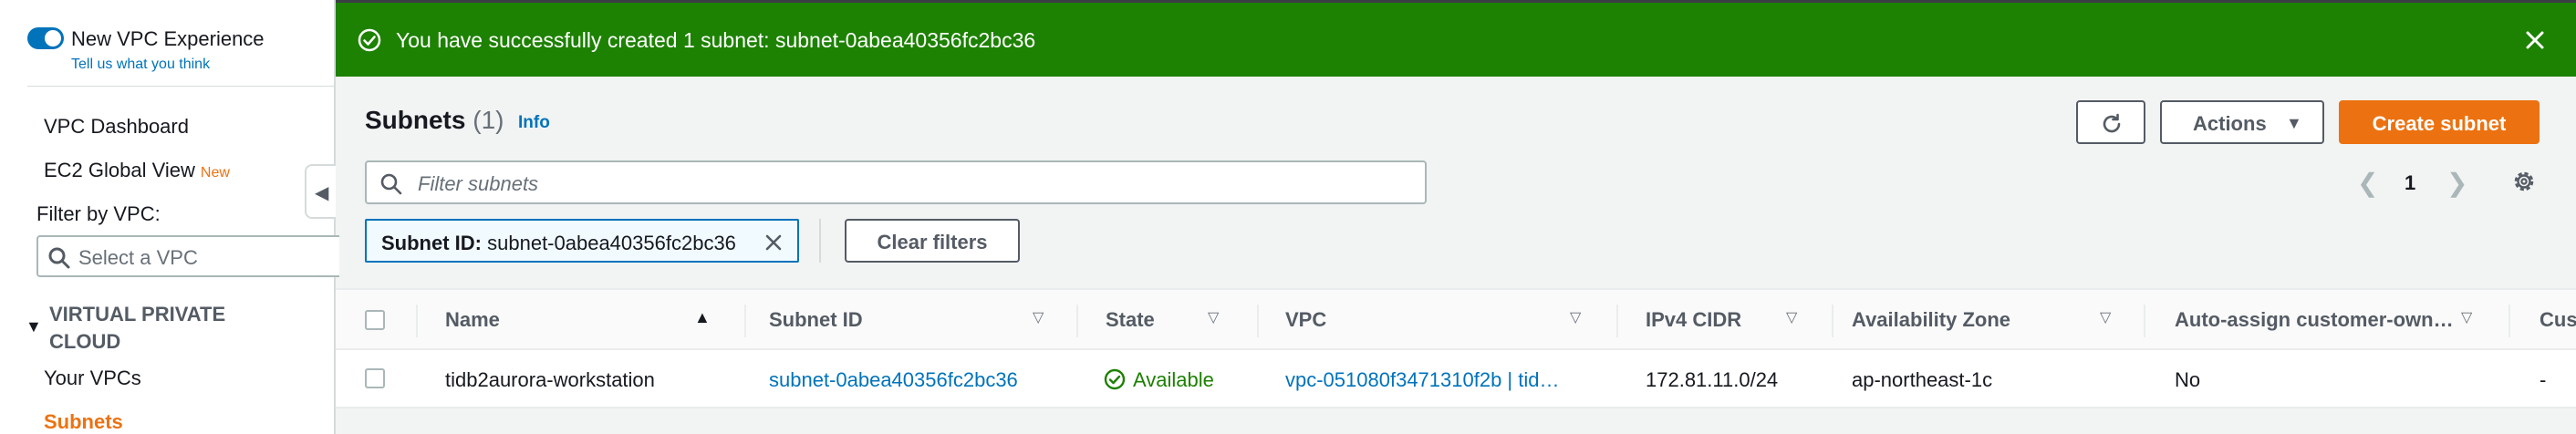  I want to click on toggle-knob, so click(53, 38).